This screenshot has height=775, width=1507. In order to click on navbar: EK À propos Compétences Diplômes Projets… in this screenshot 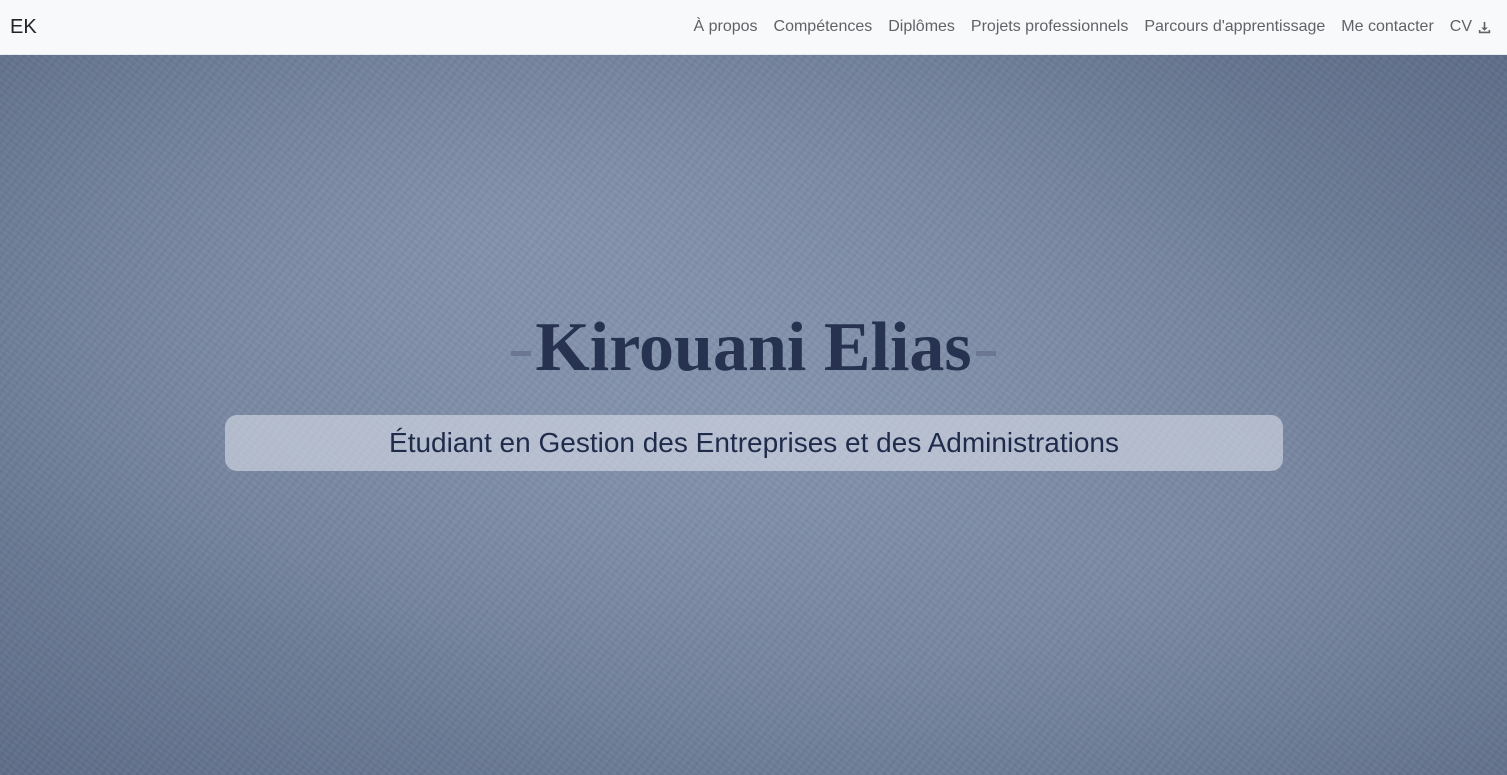, I will do `click(753, 27)`.